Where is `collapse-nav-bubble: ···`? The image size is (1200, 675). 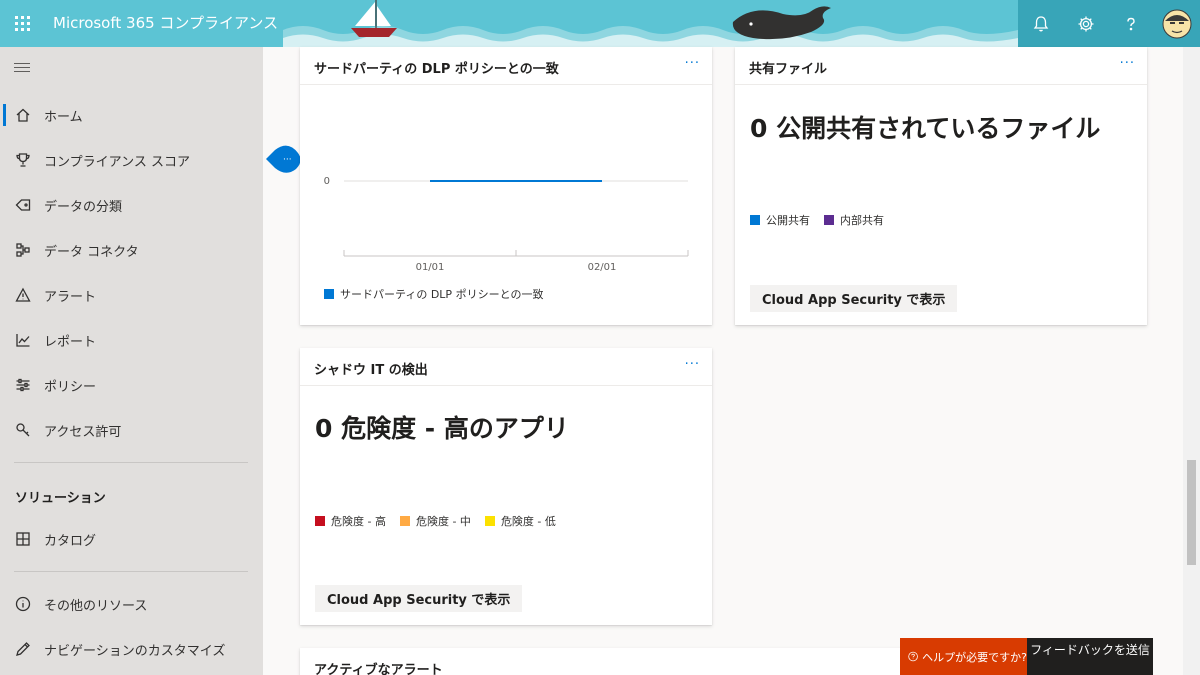 collapse-nav-bubble: ··· is located at coordinates (284, 159).